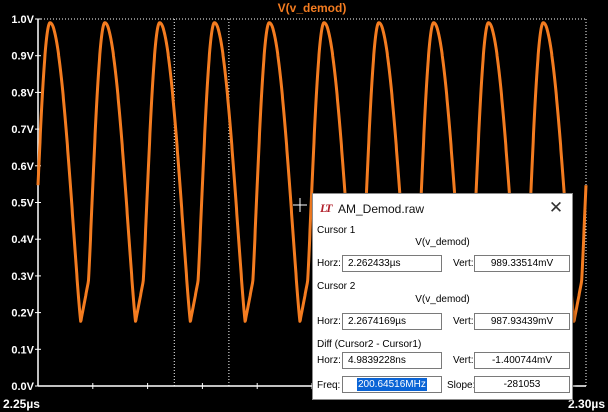 The width and height of the screenshot is (608, 412). I want to click on diff-vert-field: -1.400744mV, so click(522, 360).